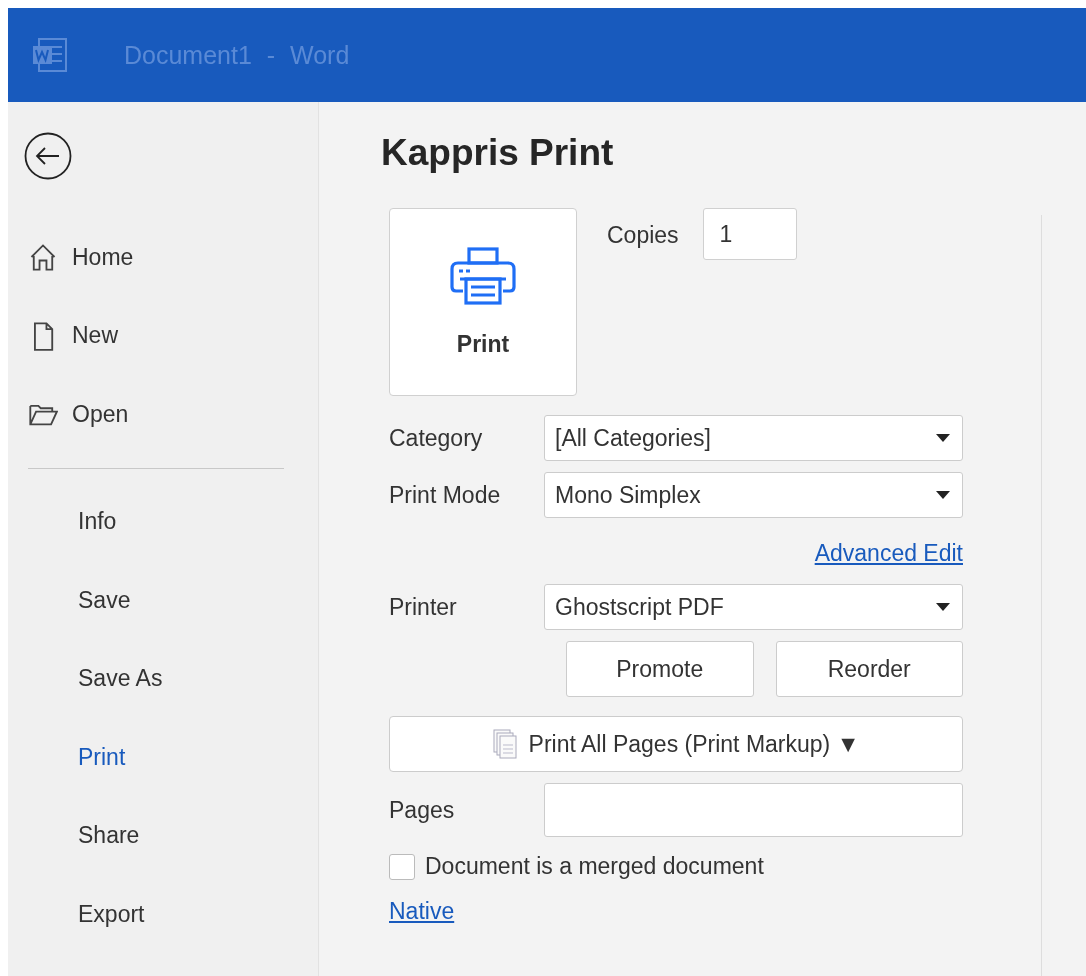 The width and height of the screenshot is (1086, 976). Describe the element at coordinates (888, 553) in the screenshot. I see `advanced-edit-link: Advanced Edit` at that location.